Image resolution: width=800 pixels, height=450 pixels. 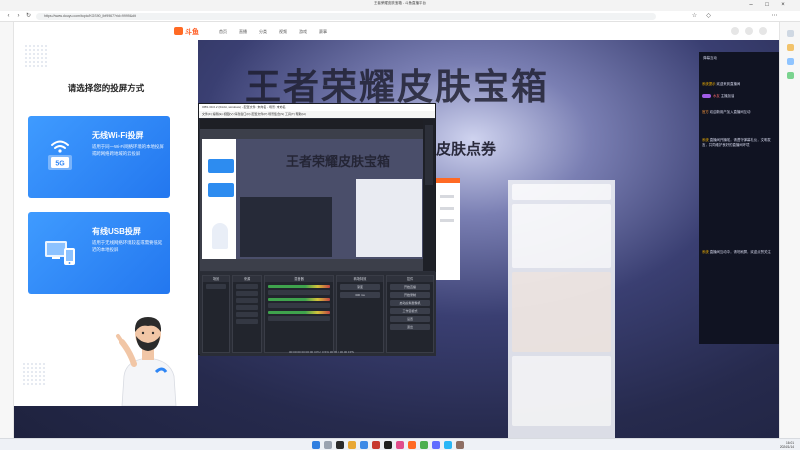 I want to click on nav-item: 游戏, so click(x=303, y=32).